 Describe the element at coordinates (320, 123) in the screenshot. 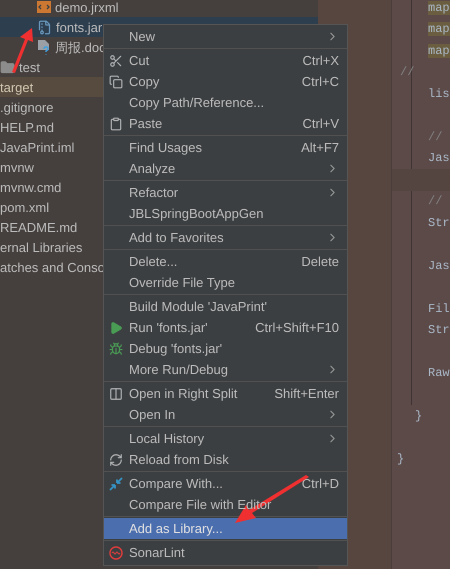

I see `shortcut-text: Ctrl+V` at that location.